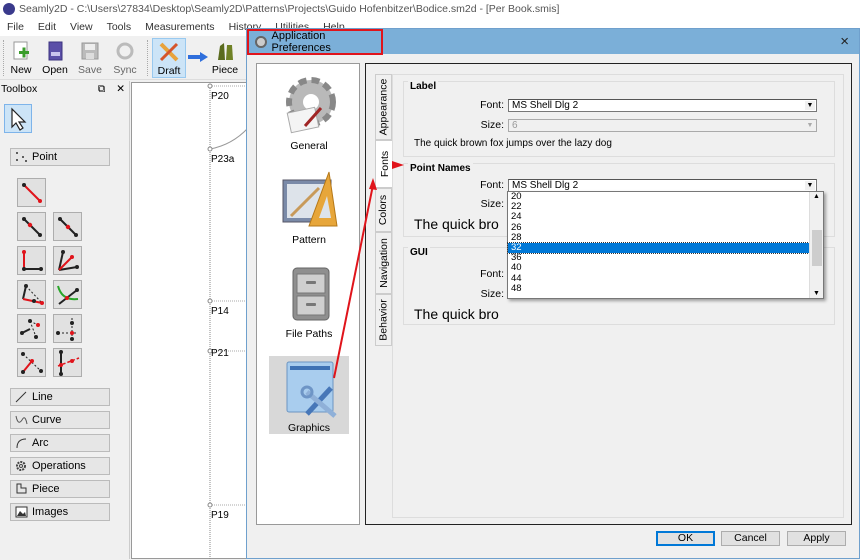 The height and width of the screenshot is (560, 860). Describe the element at coordinates (662, 125) in the screenshot. I see `label-size-select: 6 ▼` at that location.